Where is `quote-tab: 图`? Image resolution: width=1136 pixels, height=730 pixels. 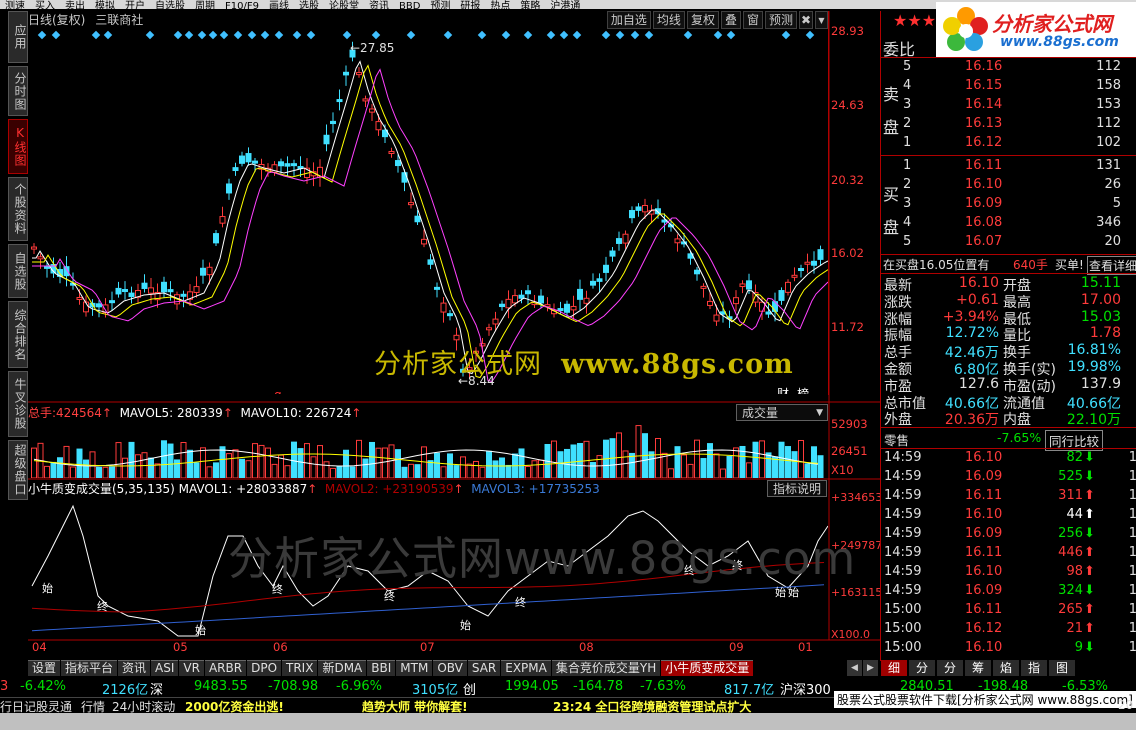 quote-tab: 图 is located at coordinates (1062, 668).